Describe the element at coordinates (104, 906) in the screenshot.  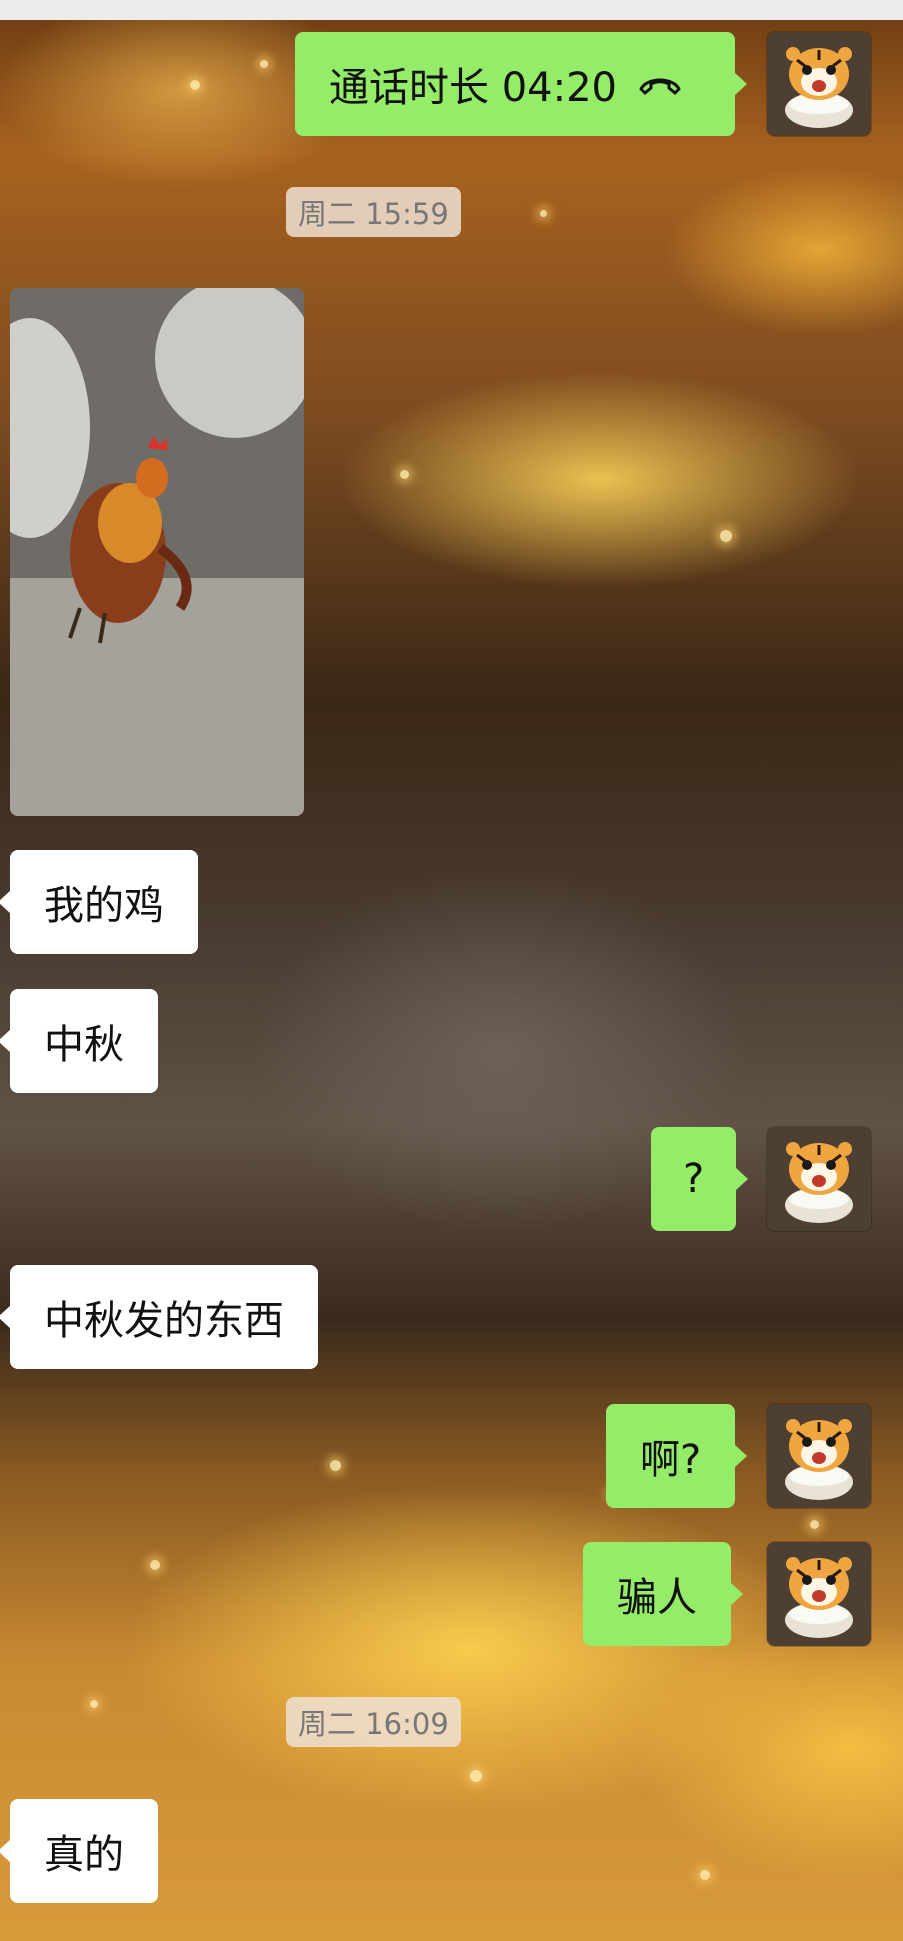
I see `message-text: 我的鸡` at that location.